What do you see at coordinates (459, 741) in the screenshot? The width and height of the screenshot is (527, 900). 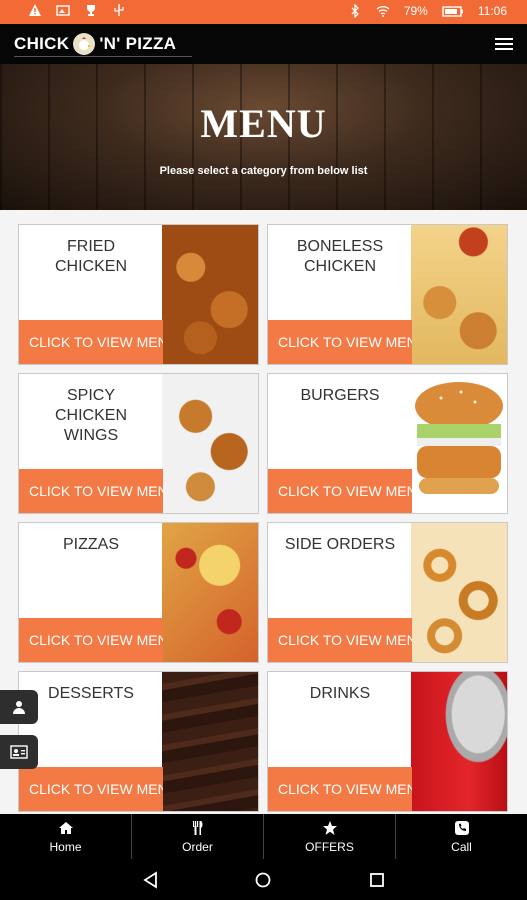 I see `soda-can-image` at bounding box center [459, 741].